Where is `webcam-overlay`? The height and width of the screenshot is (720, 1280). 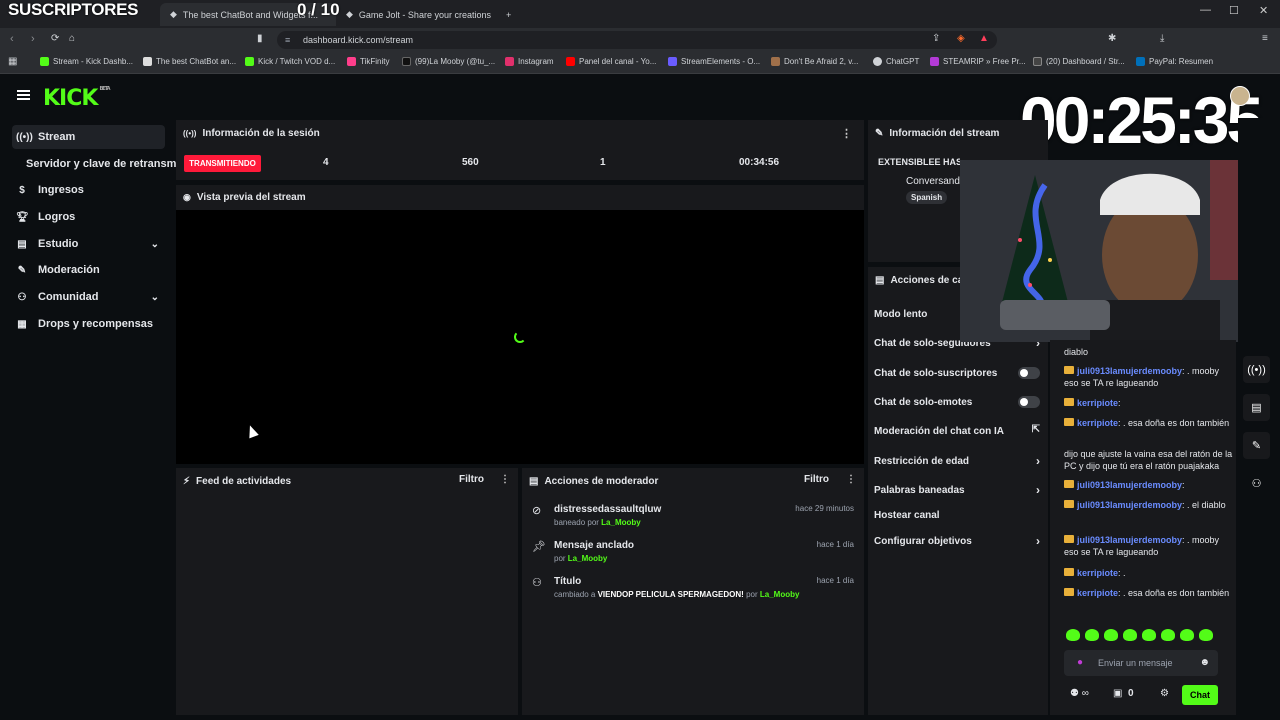
webcam-overlay is located at coordinates (1120, 251).